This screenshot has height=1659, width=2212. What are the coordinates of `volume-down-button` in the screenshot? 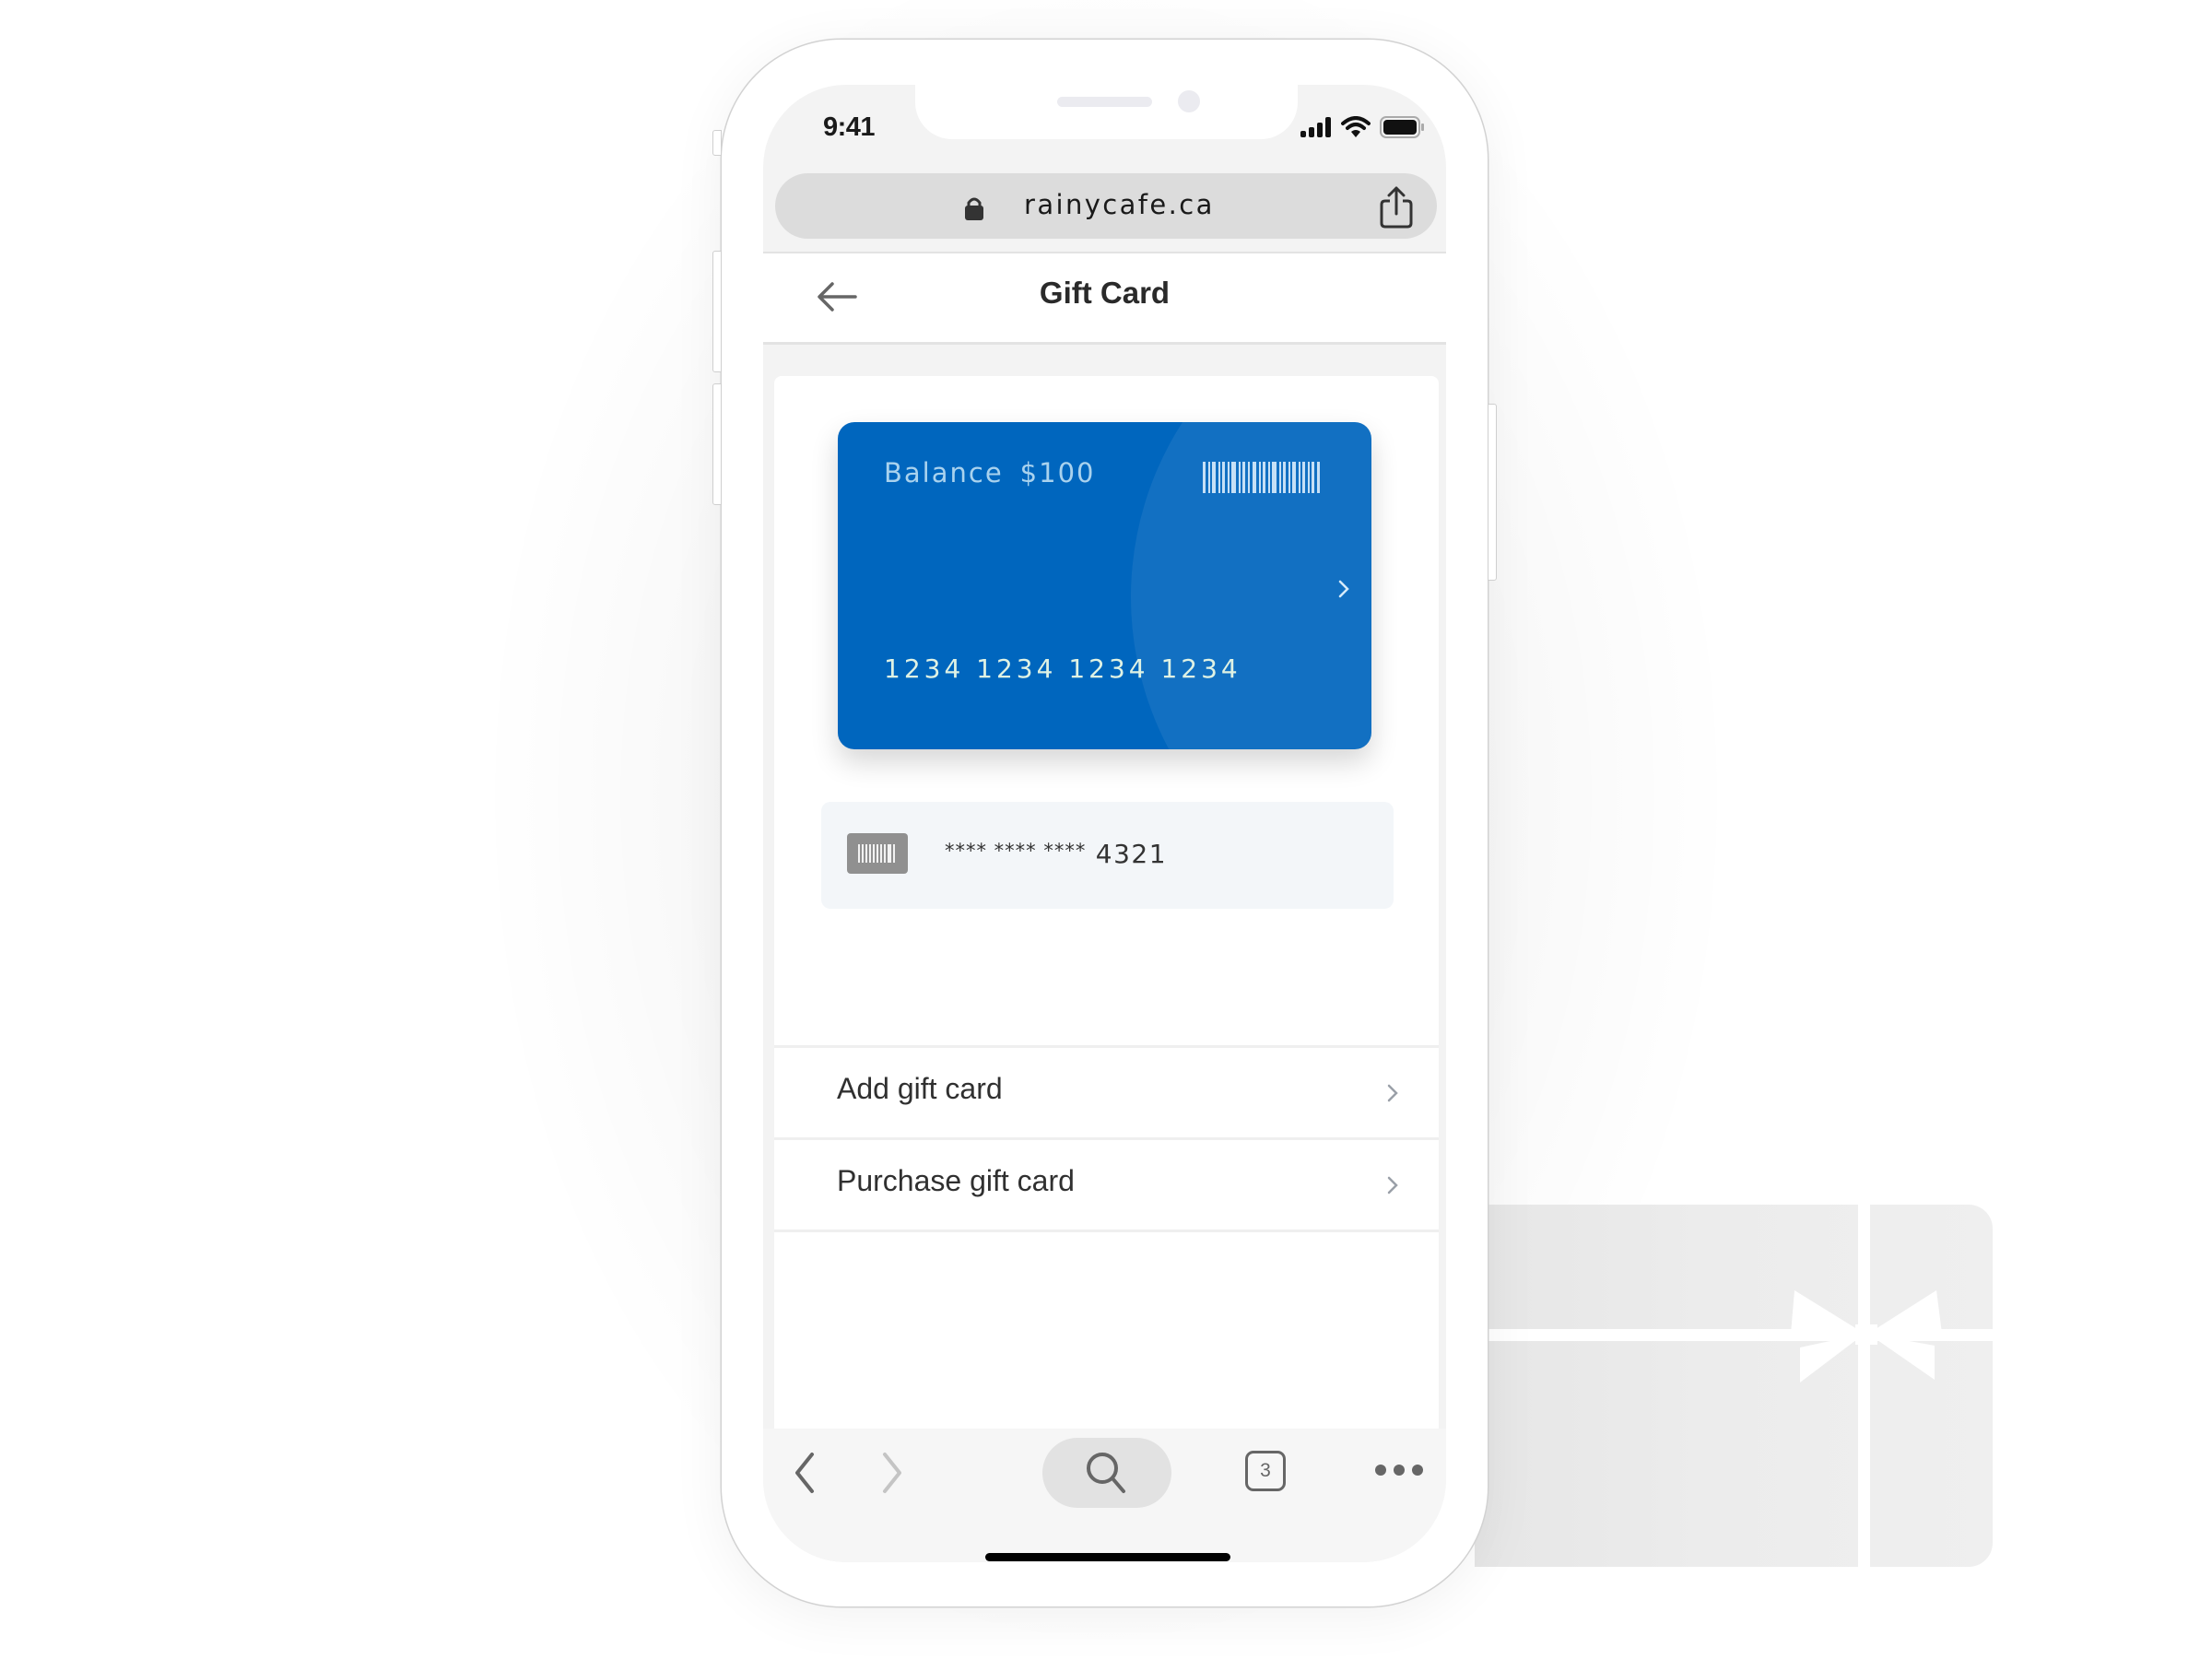 It's located at (717, 444).